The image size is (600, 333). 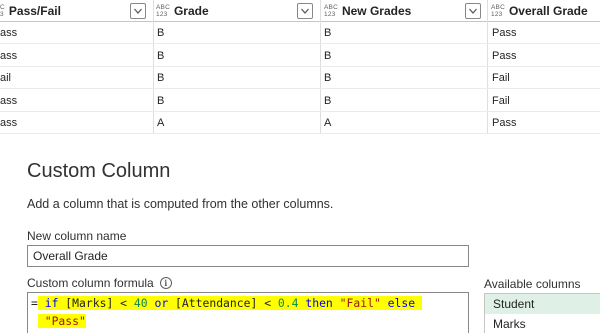 I want to click on column-header-overall-grade: ABC 123 Overall Grade, so click(x=545, y=11).